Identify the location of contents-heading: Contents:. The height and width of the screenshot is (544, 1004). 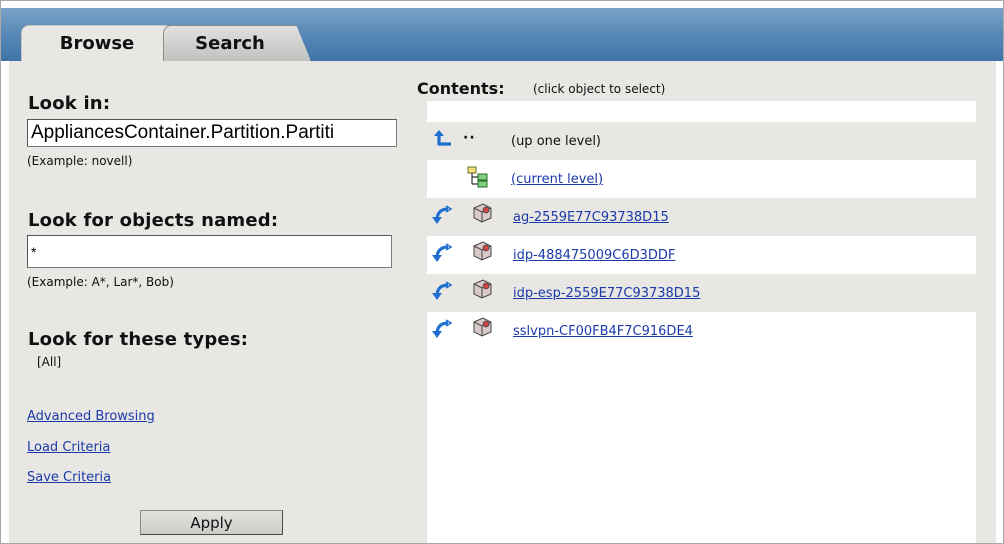
(461, 88).